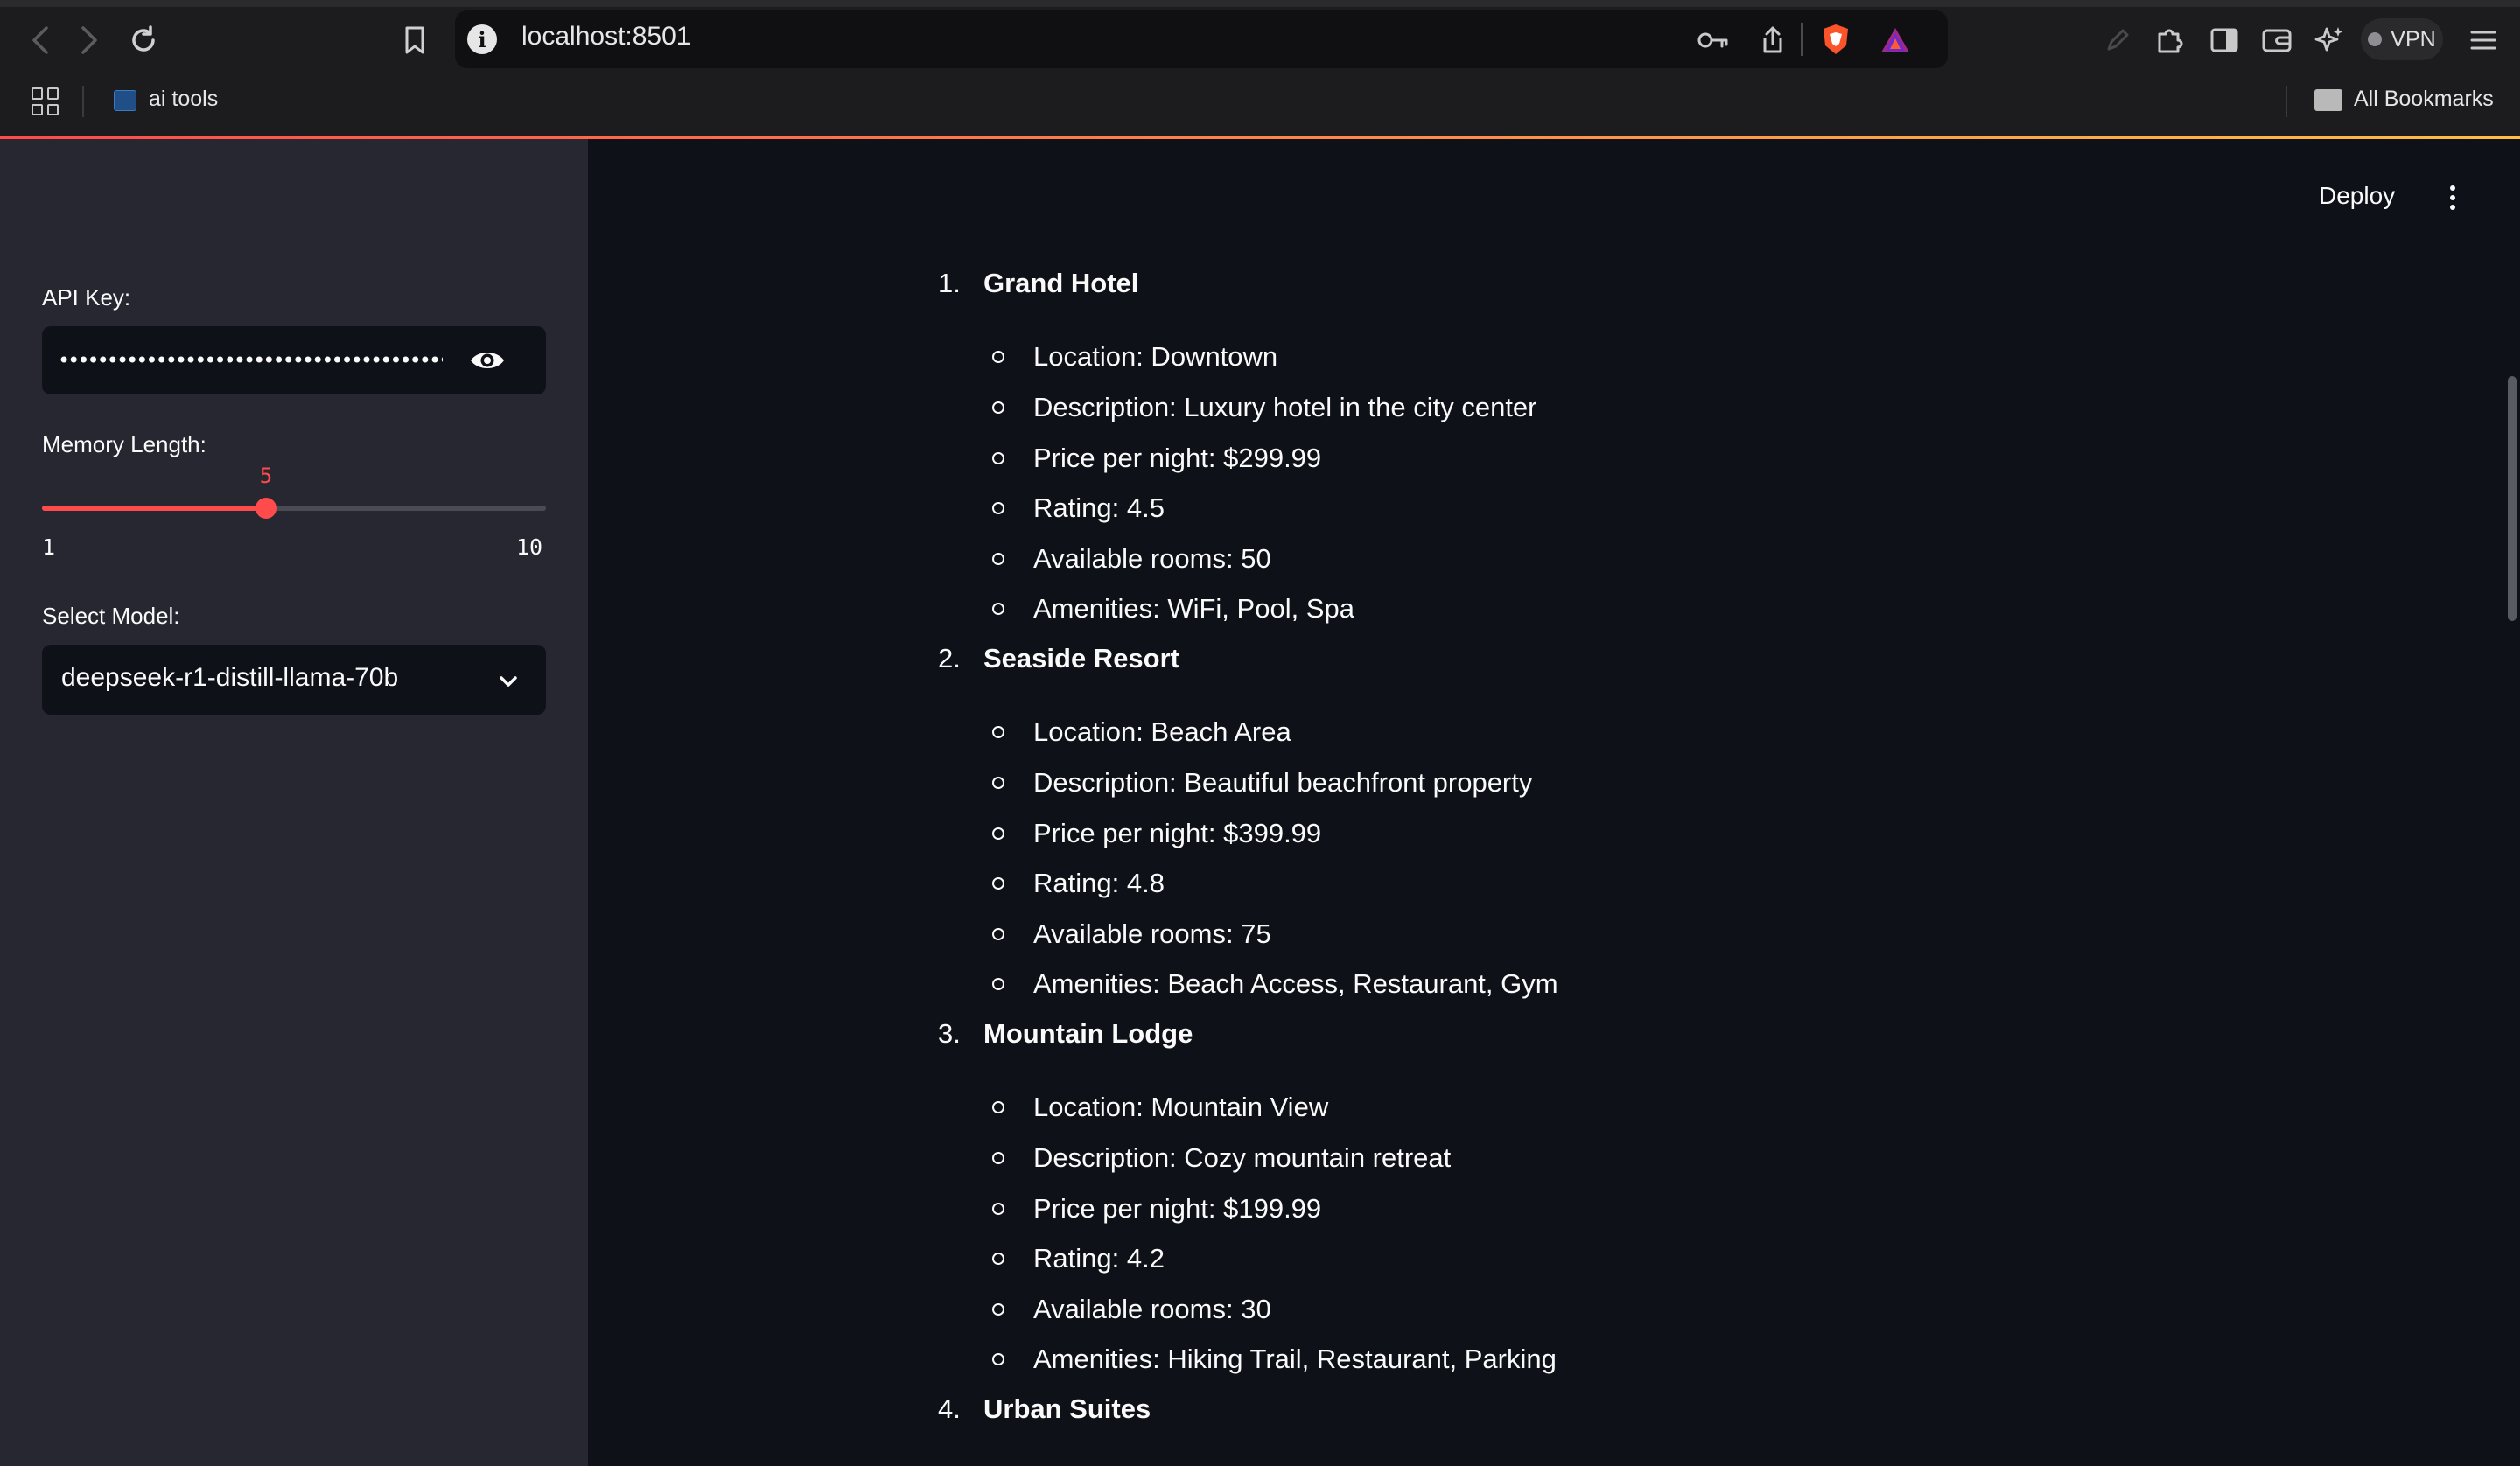 The width and height of the screenshot is (2520, 1466). I want to click on hotel-detail: Amenities: WiFi, Pool, Spa, so click(1193, 609).